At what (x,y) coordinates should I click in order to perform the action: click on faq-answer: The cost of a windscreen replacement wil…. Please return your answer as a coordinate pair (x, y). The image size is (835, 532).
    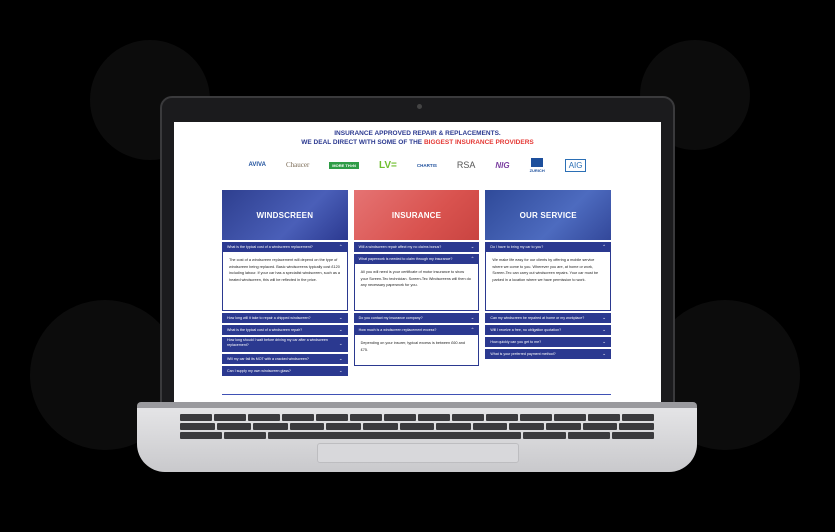
    Looking at the image, I should click on (285, 281).